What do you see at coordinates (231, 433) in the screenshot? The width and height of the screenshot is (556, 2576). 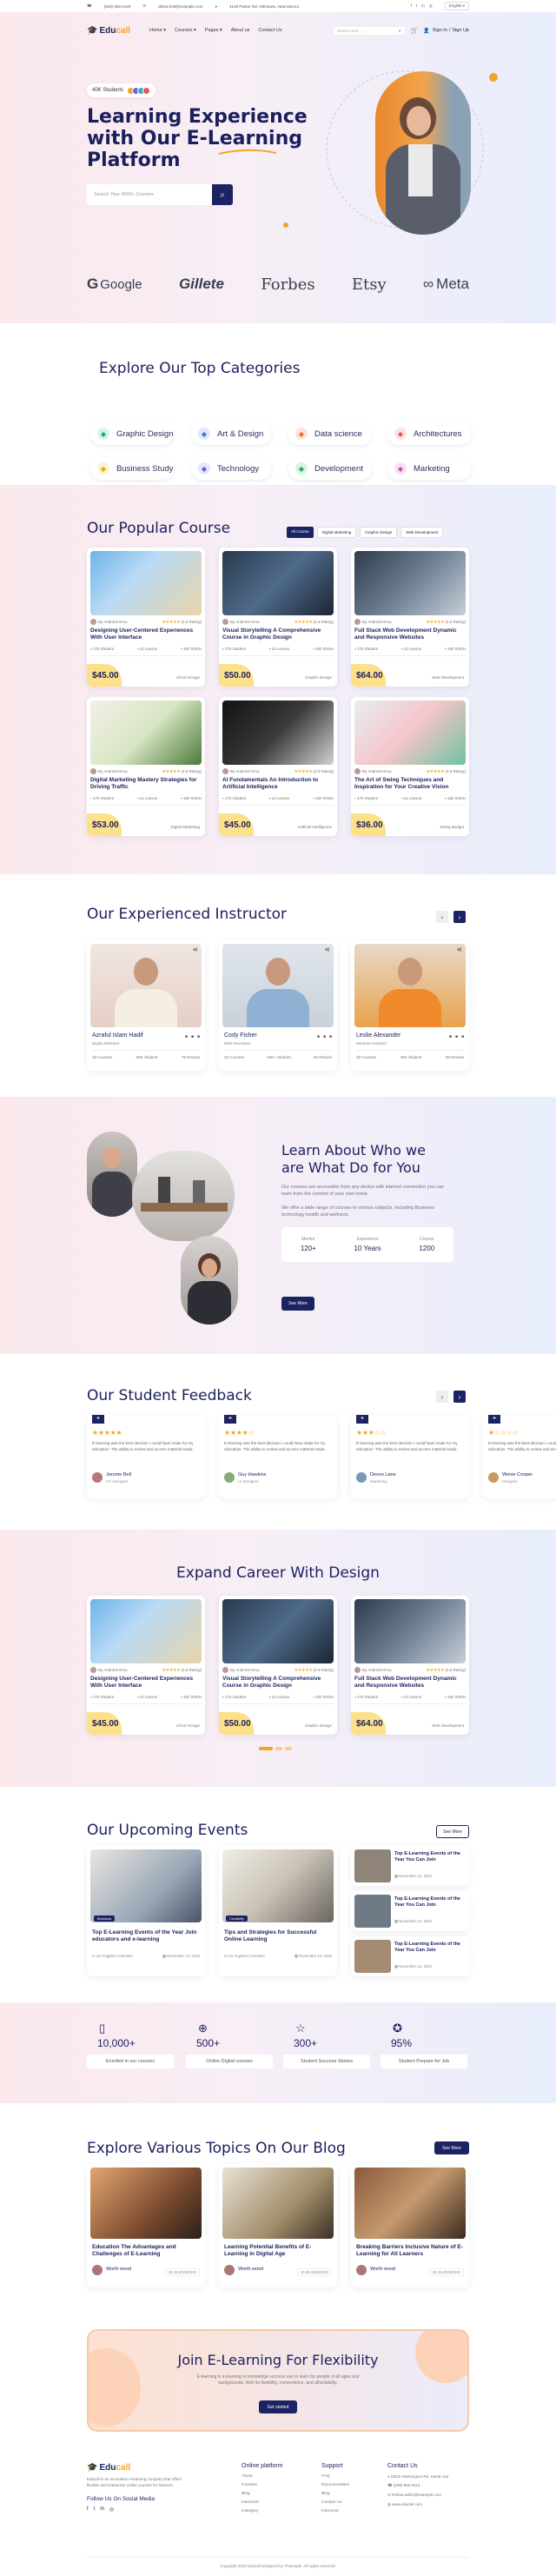 I see `category-art-design: ◆ Art & Design` at bounding box center [231, 433].